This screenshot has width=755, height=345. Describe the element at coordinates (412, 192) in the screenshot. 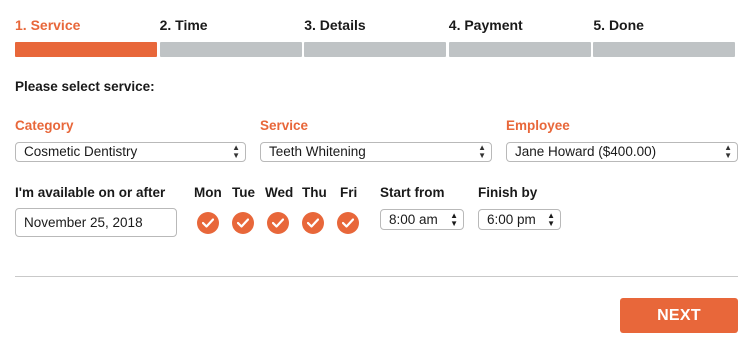

I see `start-label: Start from` at that location.